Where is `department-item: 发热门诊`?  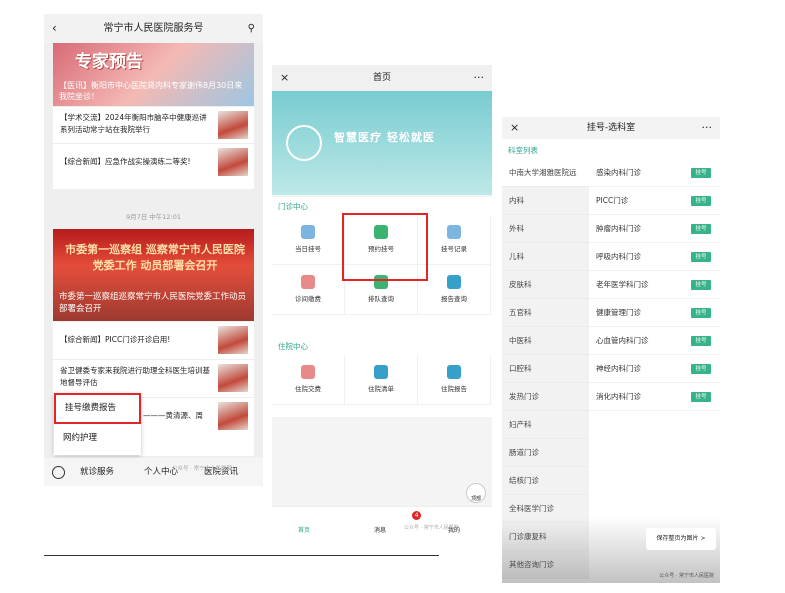 department-item: 发热门诊 is located at coordinates (545, 397).